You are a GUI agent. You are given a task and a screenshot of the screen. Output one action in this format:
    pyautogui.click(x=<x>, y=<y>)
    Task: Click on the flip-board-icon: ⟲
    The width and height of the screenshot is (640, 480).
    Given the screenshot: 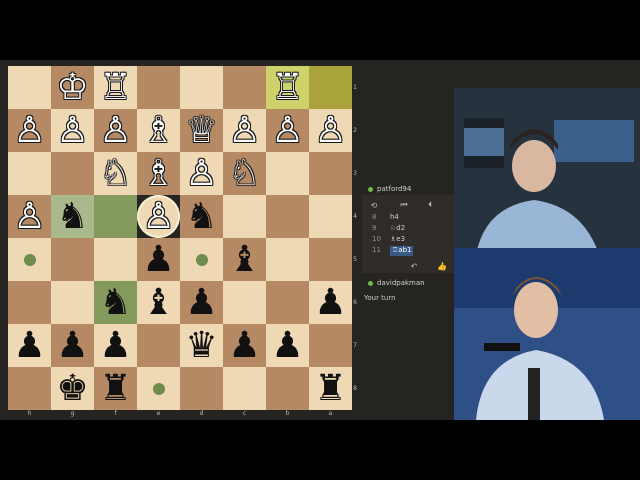 What is the action you would take?
    pyautogui.click(x=374, y=205)
    